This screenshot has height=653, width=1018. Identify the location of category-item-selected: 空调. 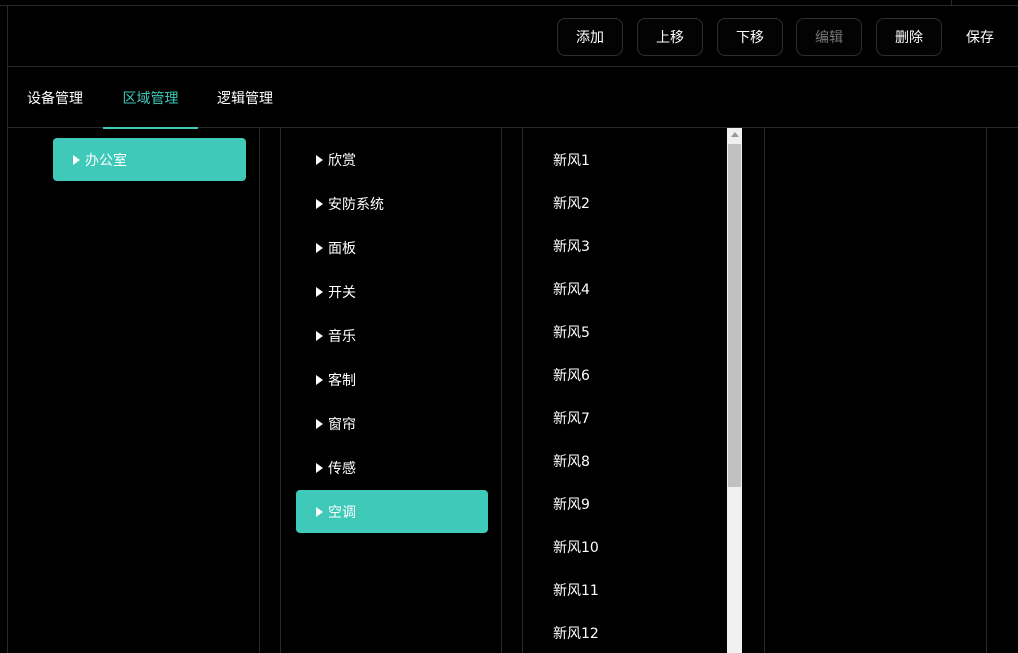
(392, 511).